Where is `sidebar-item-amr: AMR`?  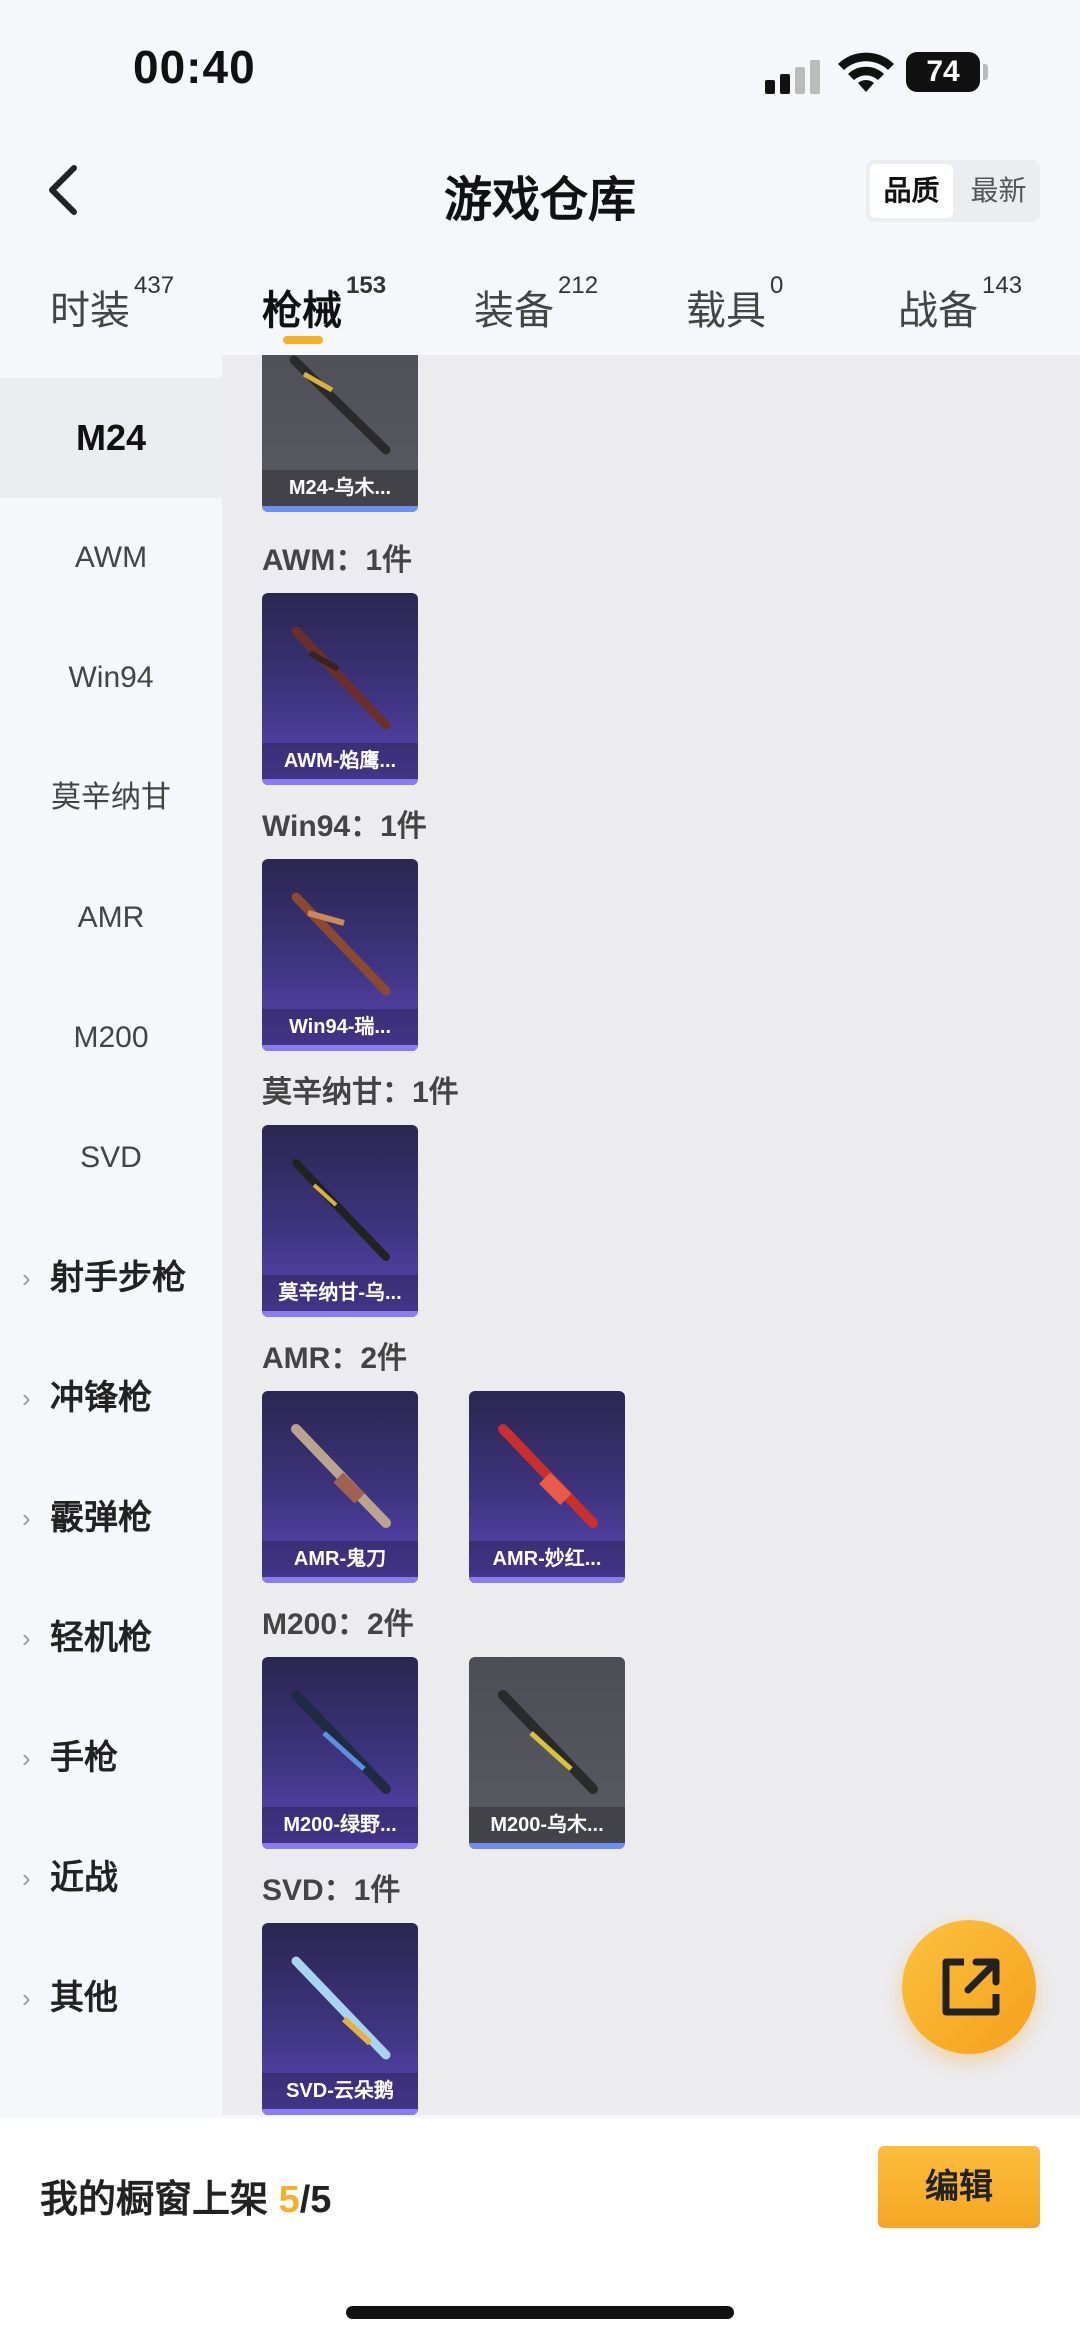 sidebar-item-amr: AMR is located at coordinates (111, 918).